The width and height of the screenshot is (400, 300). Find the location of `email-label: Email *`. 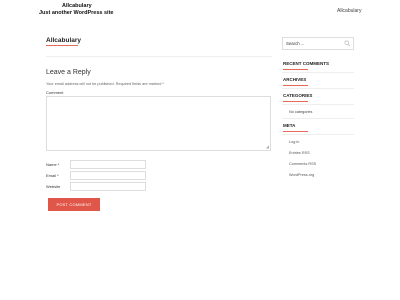

email-label: Email * is located at coordinates (52, 175).